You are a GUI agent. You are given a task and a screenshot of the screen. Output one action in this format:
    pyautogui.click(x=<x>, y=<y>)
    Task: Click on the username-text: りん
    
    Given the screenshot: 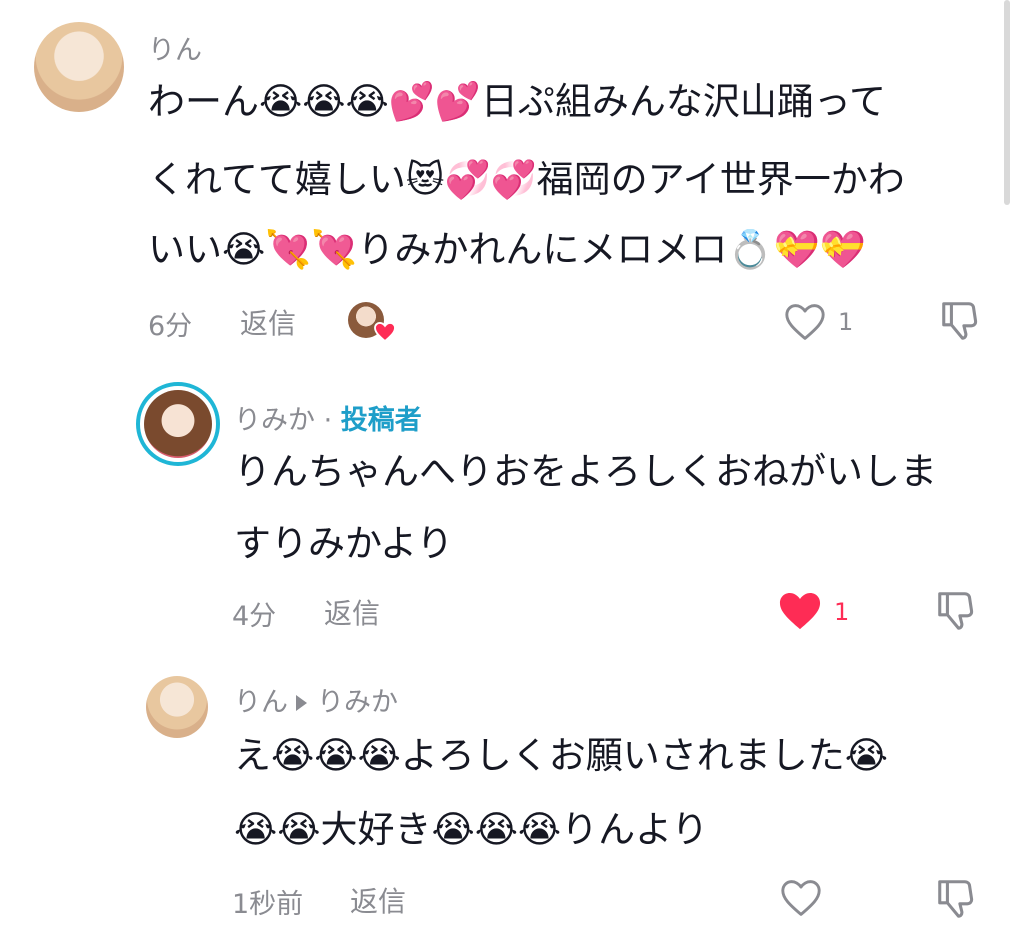 What is the action you would take?
    pyautogui.click(x=261, y=702)
    